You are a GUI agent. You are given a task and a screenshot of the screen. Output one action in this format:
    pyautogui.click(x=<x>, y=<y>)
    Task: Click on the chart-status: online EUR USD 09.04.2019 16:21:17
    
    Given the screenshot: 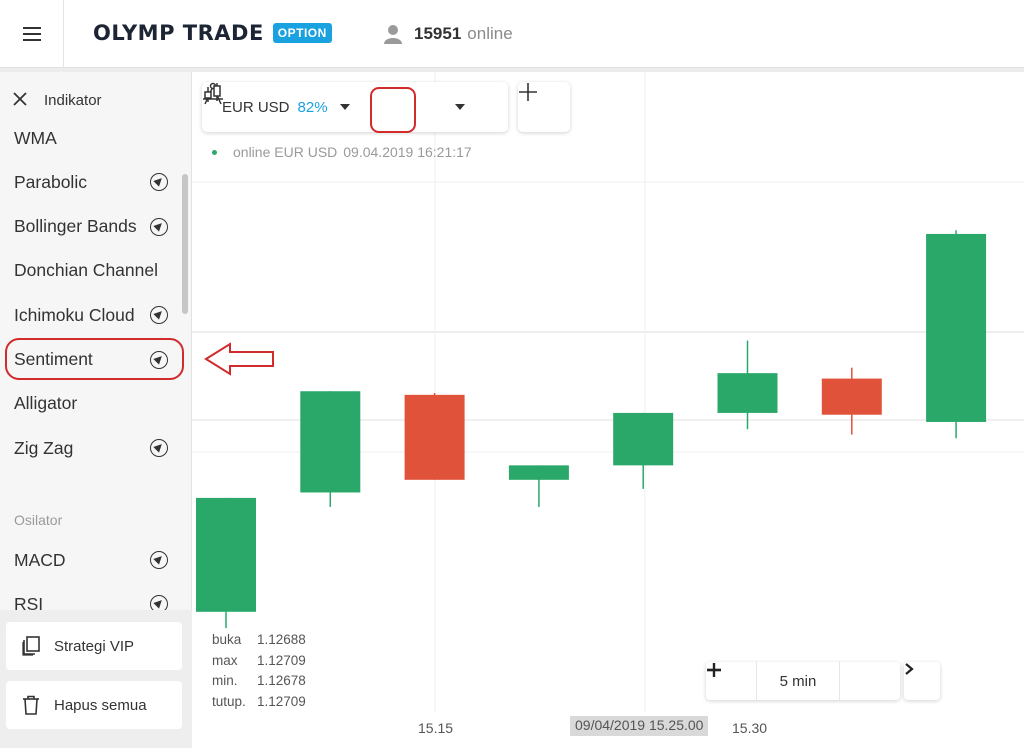 What is the action you would take?
    pyautogui.click(x=342, y=152)
    